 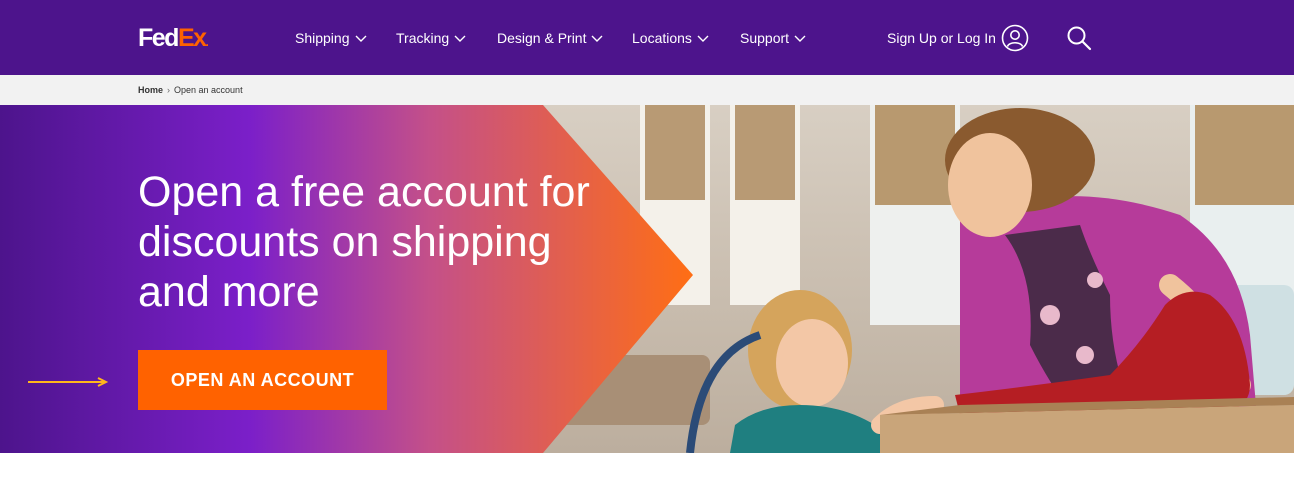 I want to click on breadcrumb-current: Open an account, so click(x=208, y=90).